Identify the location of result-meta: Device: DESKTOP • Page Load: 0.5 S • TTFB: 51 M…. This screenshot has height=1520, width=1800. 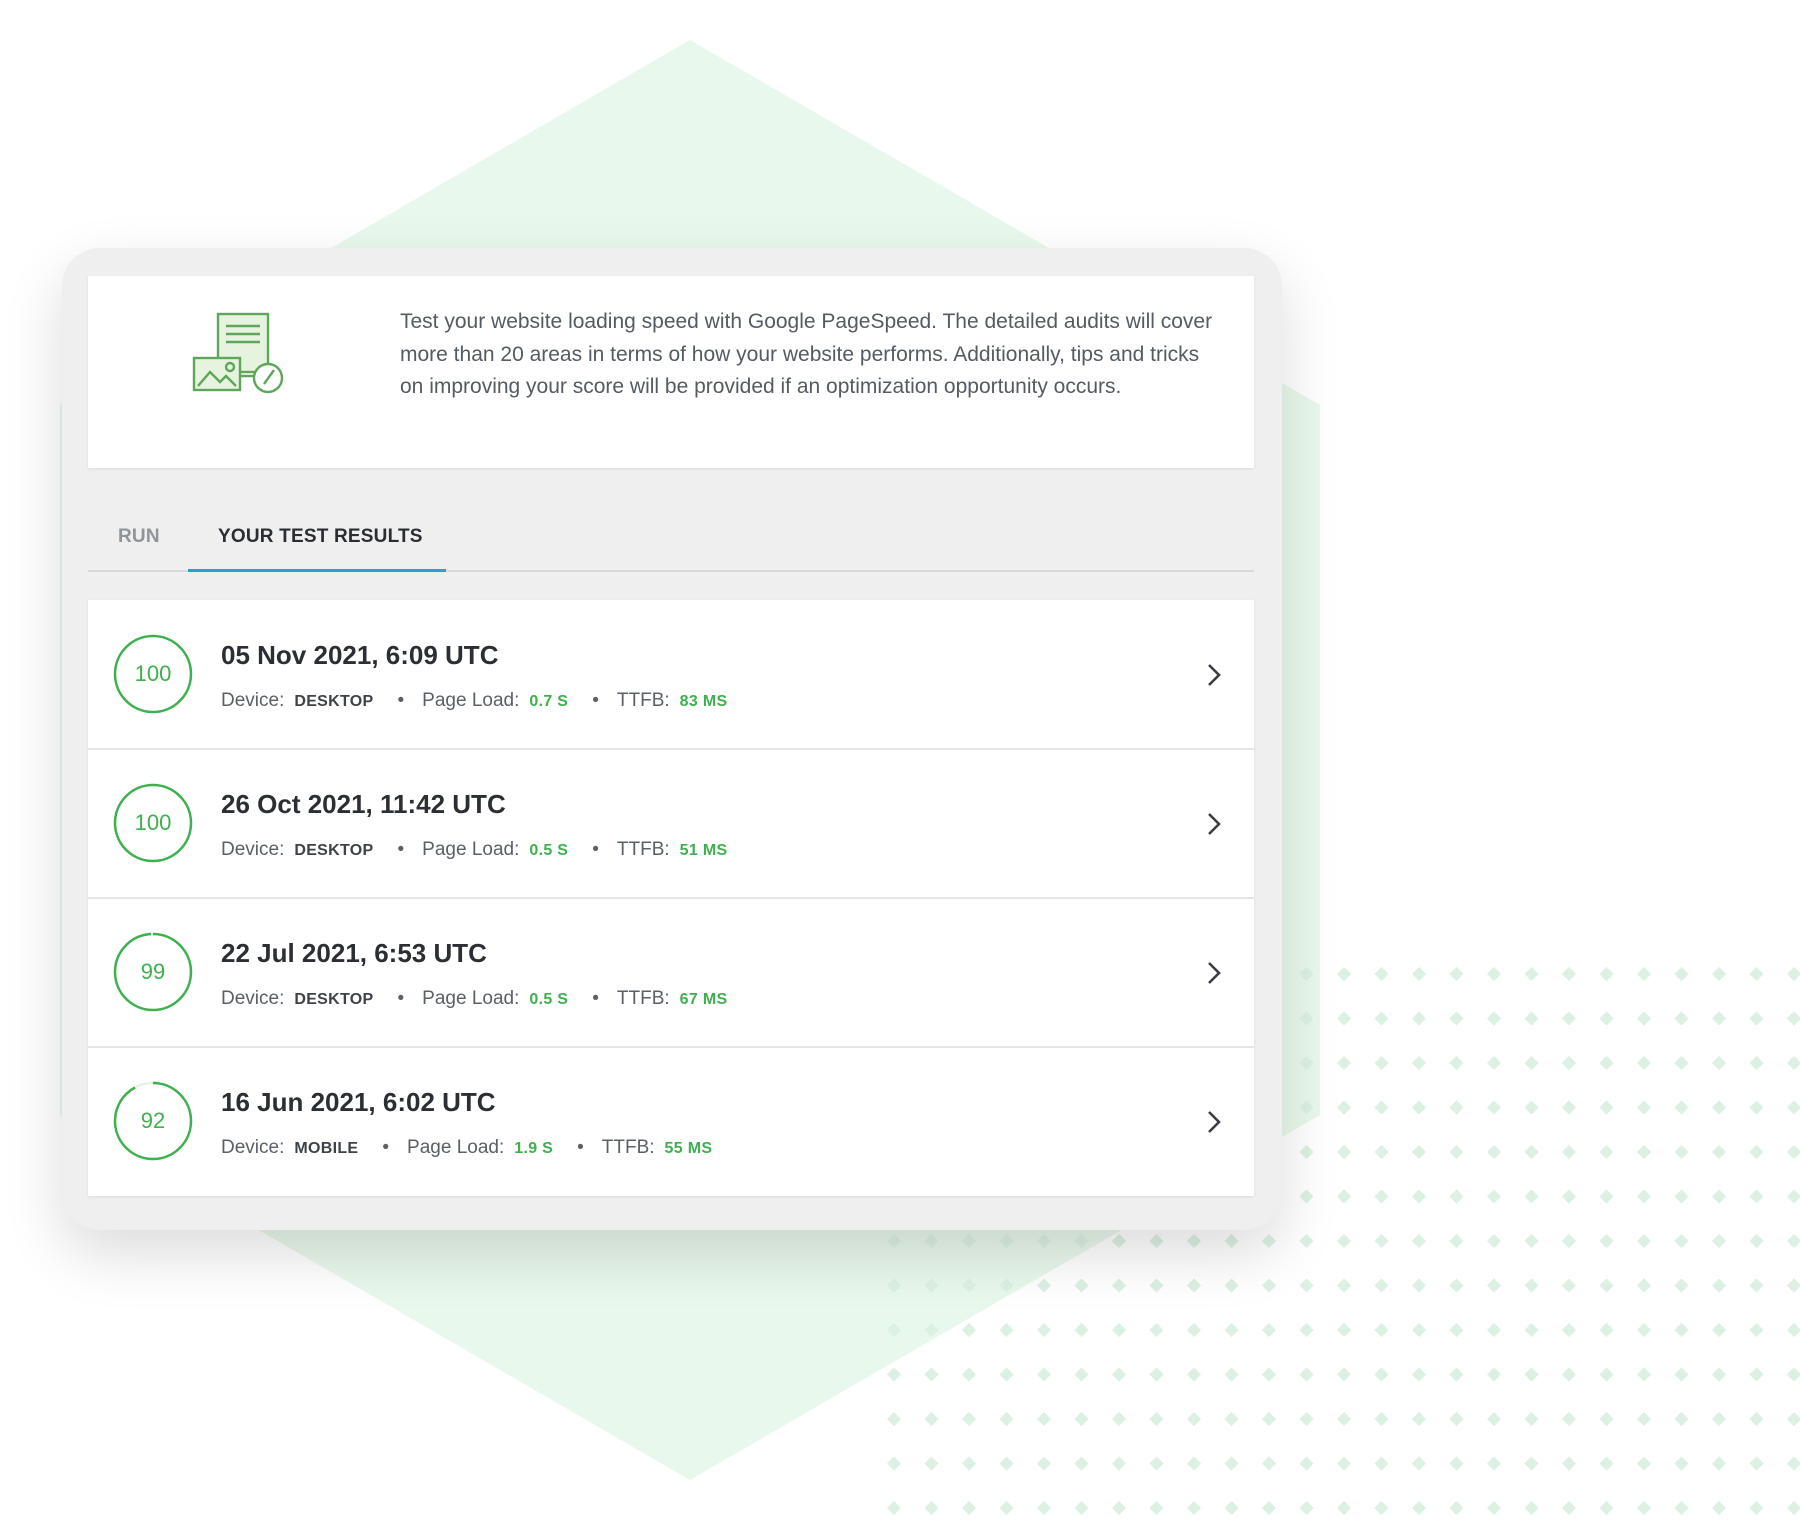
(474, 850).